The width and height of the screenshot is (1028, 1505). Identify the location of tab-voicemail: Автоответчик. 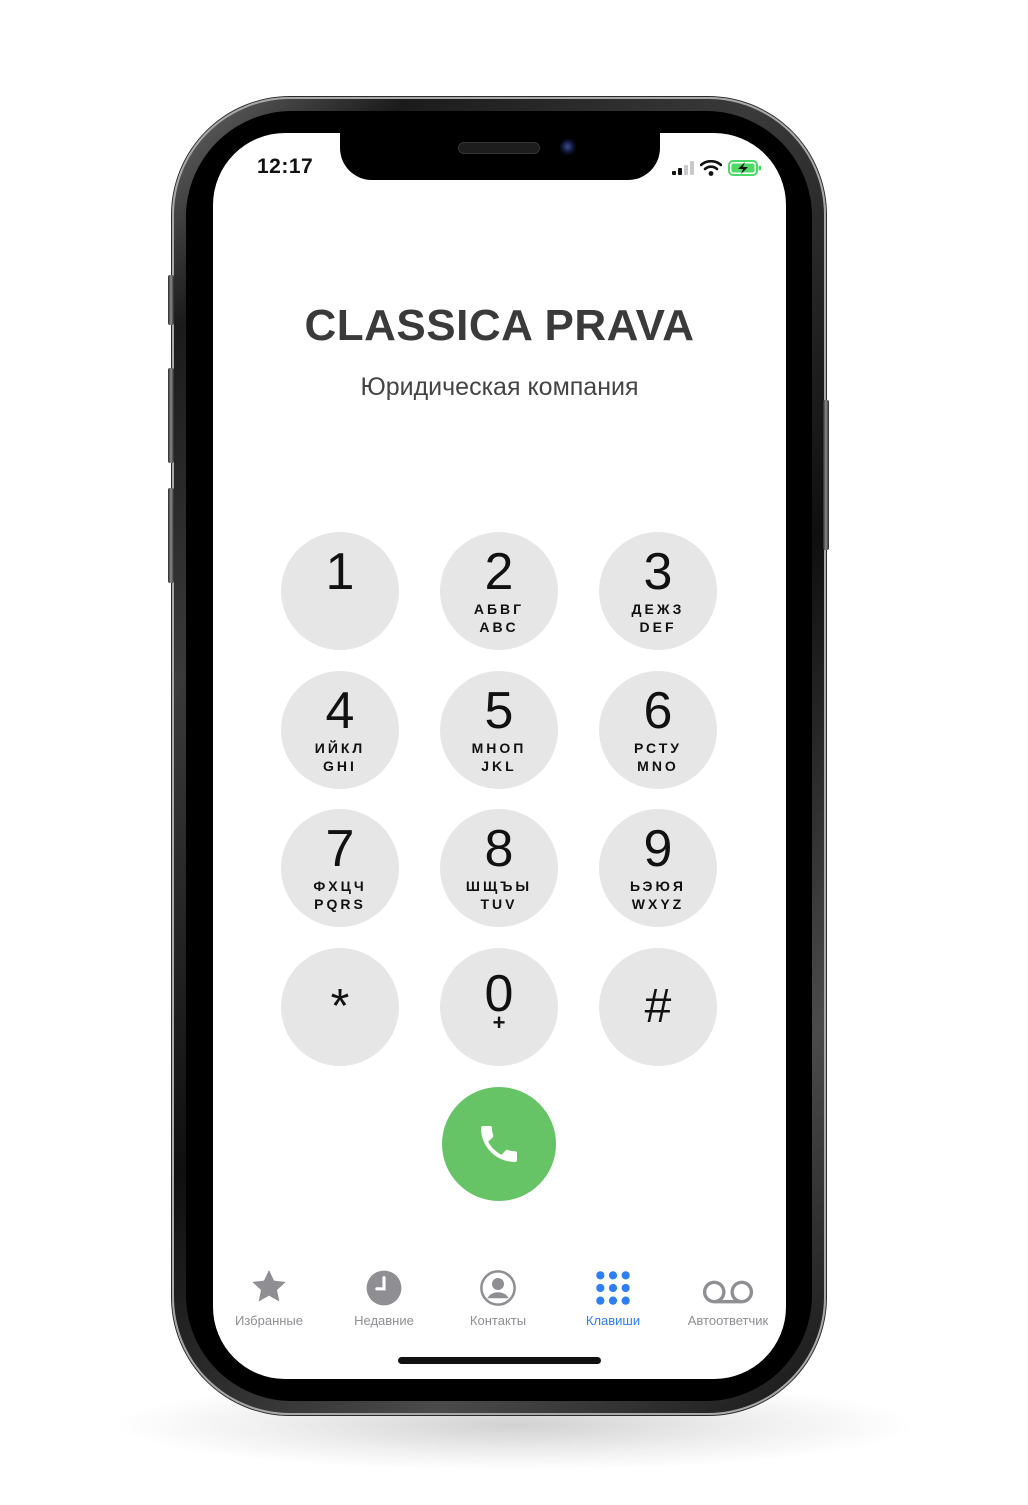
(728, 1295).